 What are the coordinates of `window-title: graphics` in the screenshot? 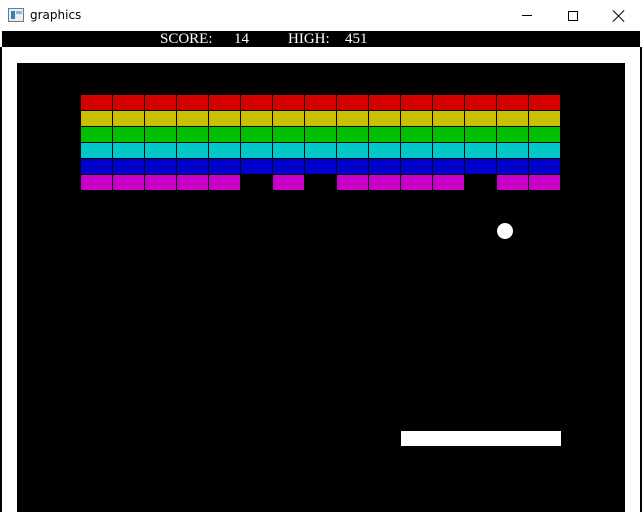 It's located at (56, 15).